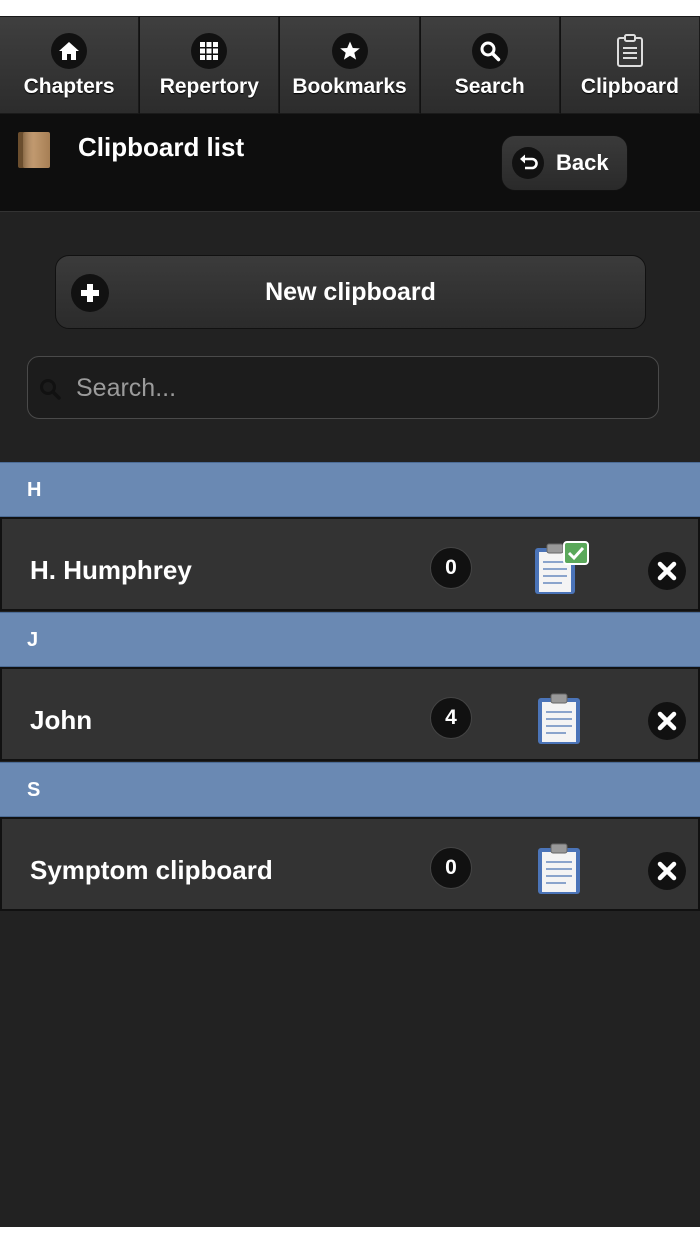  Describe the element at coordinates (582, 162) in the screenshot. I see `back-button-label: Back` at that location.